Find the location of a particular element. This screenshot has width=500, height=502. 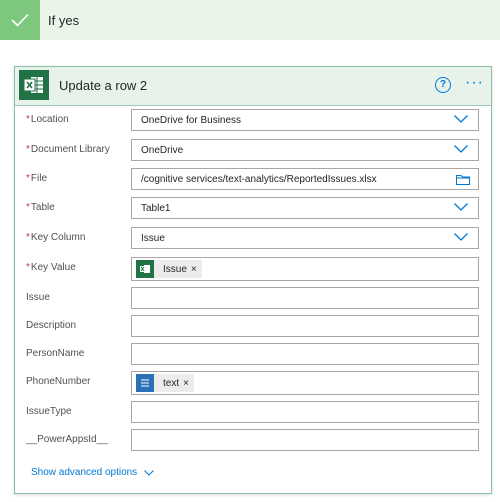

field-label-text: IssueType is located at coordinates (49, 411).